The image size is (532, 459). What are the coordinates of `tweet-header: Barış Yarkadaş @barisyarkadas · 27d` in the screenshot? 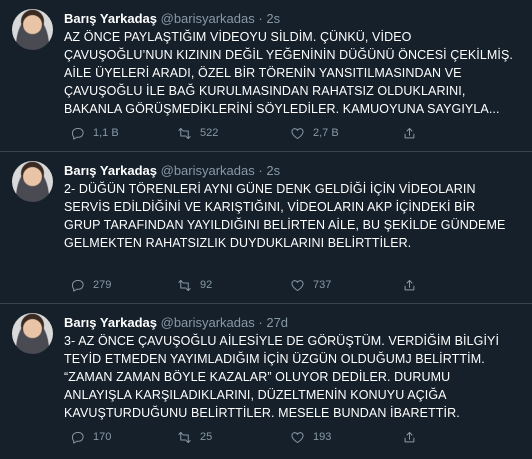 It's located at (176, 322).